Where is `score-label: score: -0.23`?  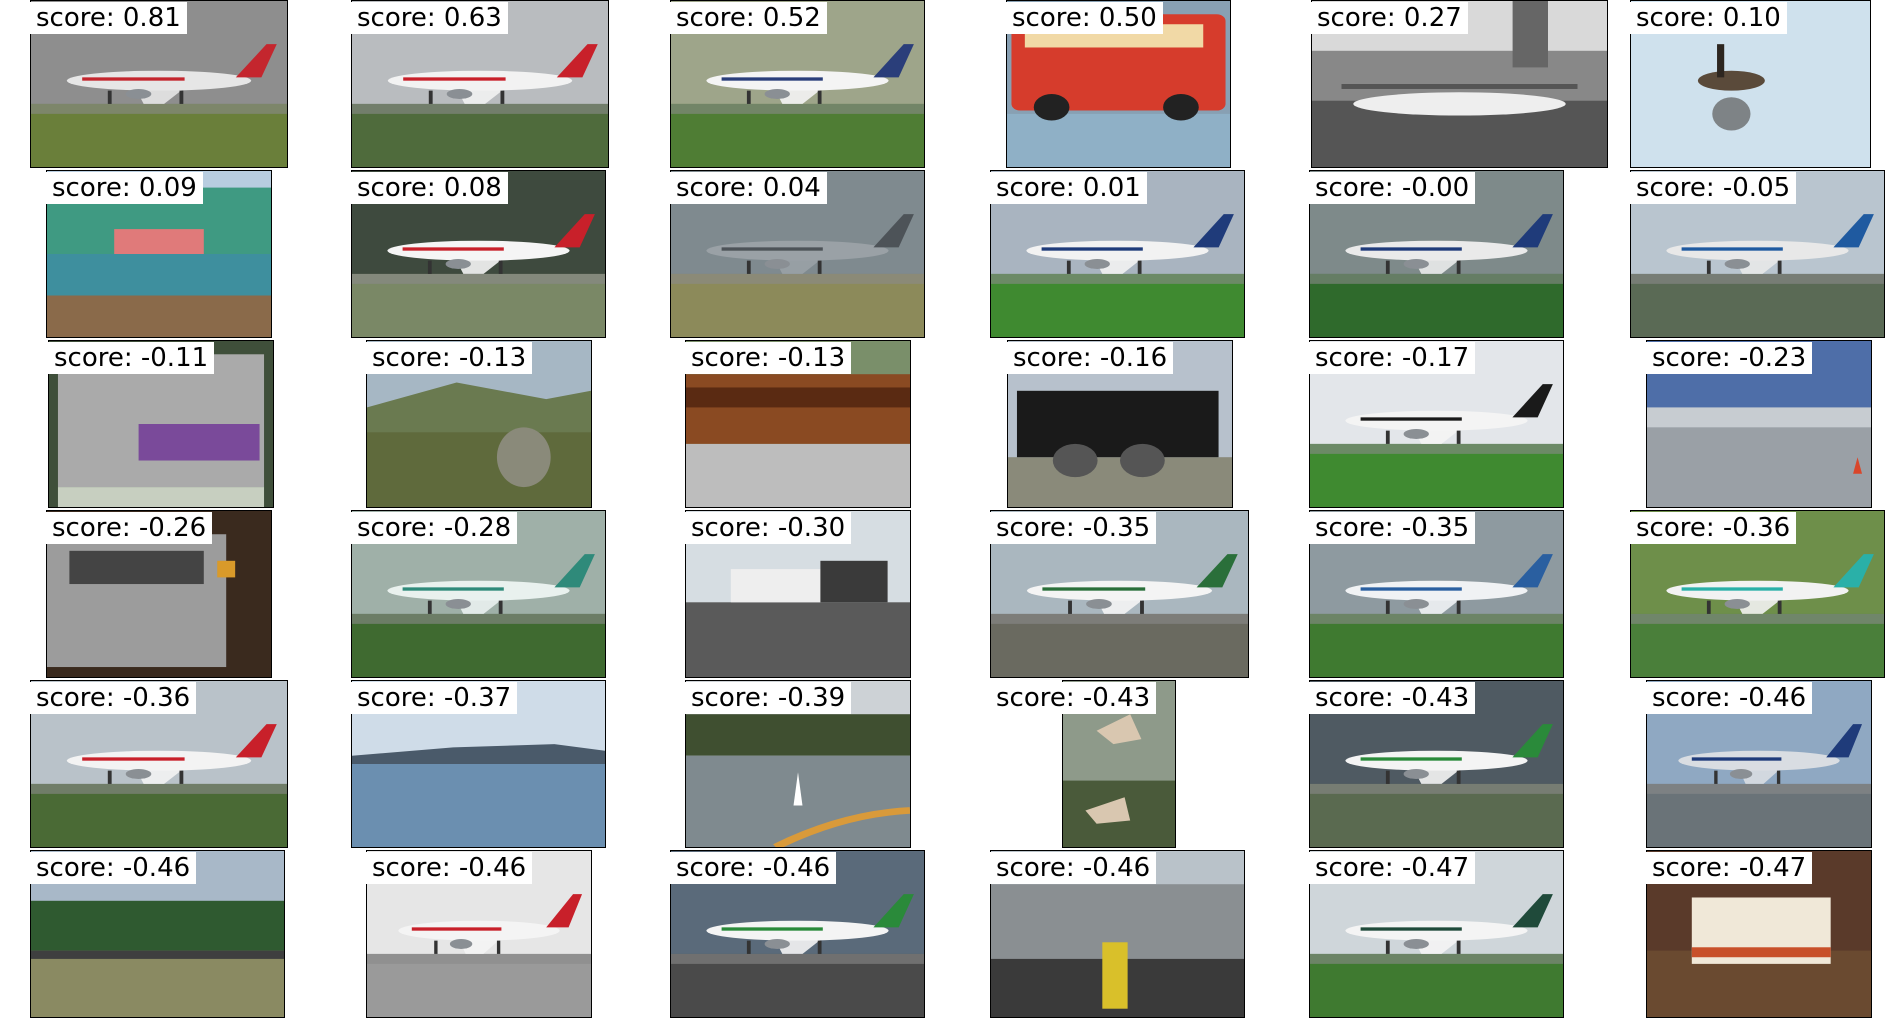
score-label: score: -0.23 is located at coordinates (1729, 358).